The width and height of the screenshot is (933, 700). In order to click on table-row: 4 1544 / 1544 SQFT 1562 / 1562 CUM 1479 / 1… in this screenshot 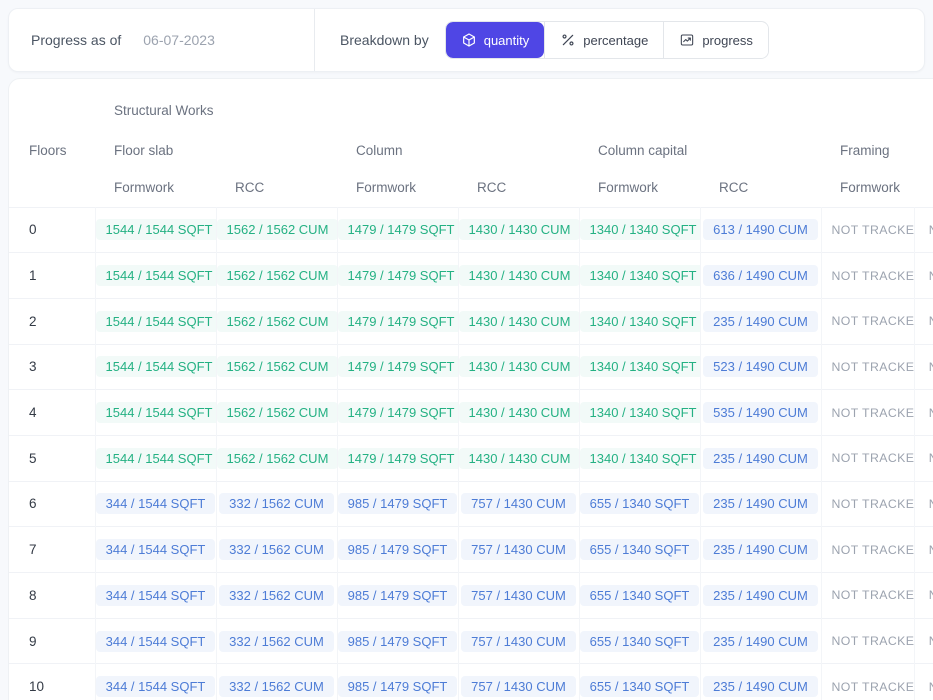, I will do `click(471, 412)`.